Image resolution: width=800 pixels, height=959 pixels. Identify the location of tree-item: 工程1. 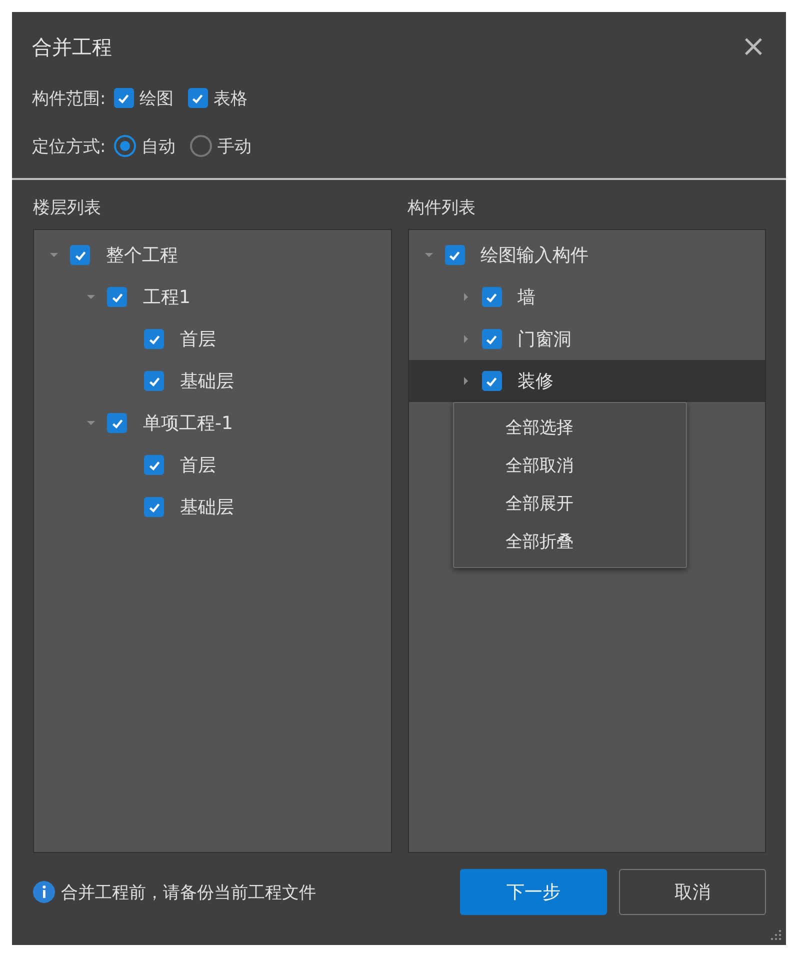
(212, 297).